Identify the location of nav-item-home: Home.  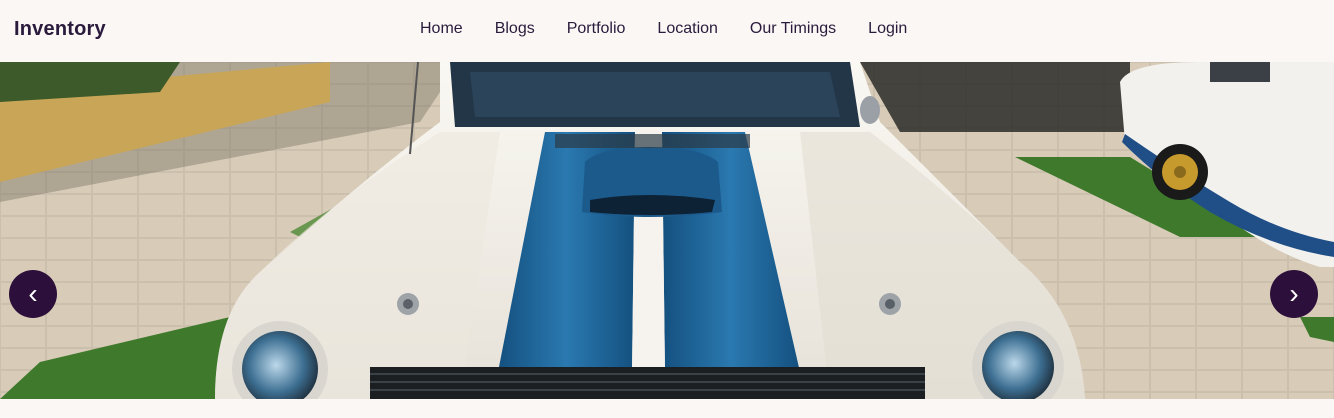
(441, 29).